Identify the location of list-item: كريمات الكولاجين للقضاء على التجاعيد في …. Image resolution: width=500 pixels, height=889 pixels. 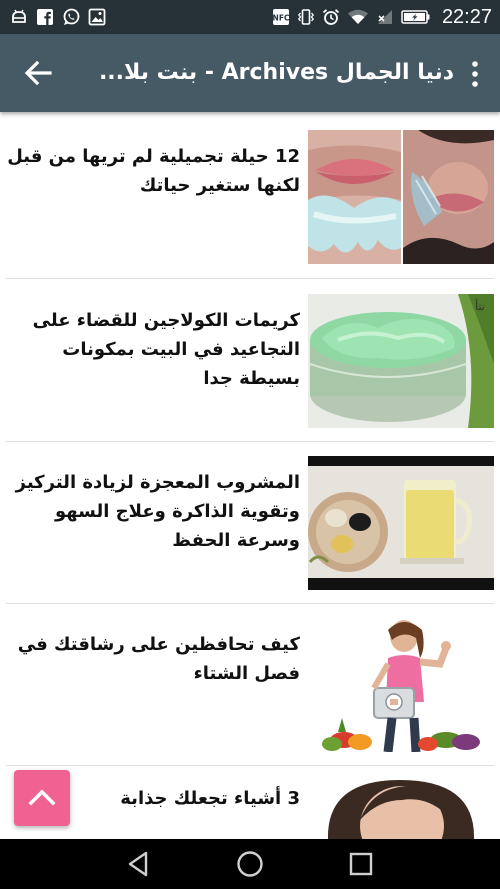
(250, 361).